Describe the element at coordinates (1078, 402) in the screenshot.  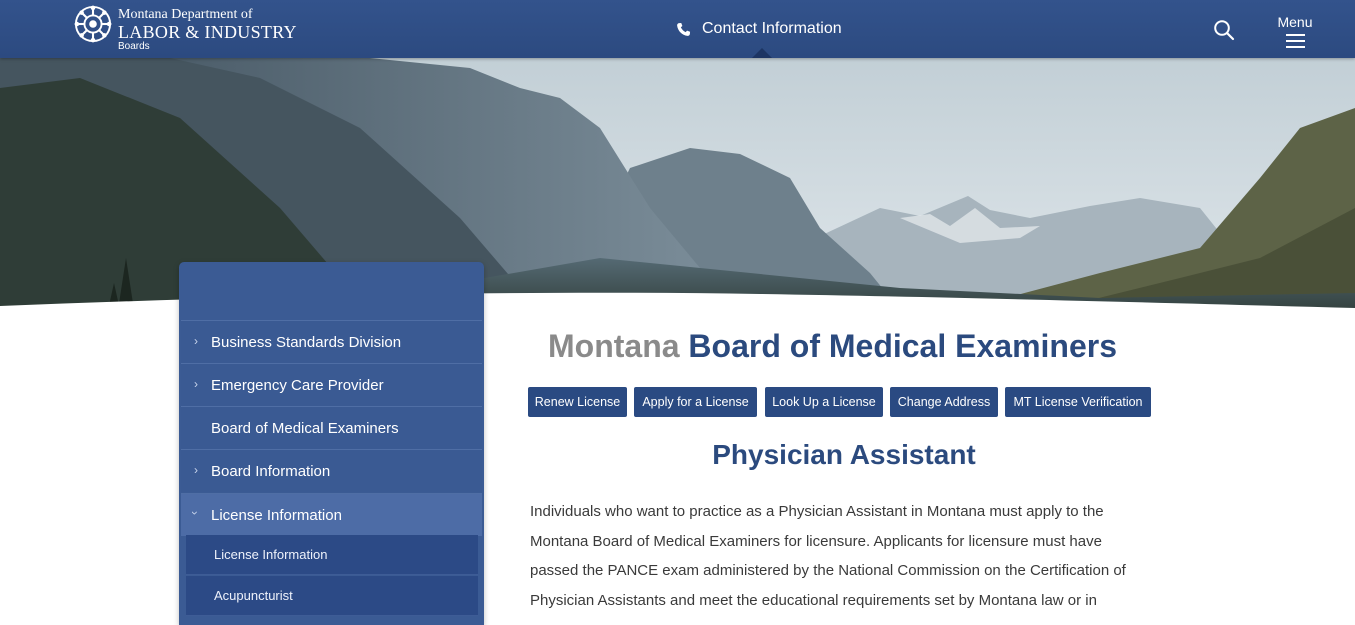
I see `mt-license-verification-button: MT License Verification` at that location.